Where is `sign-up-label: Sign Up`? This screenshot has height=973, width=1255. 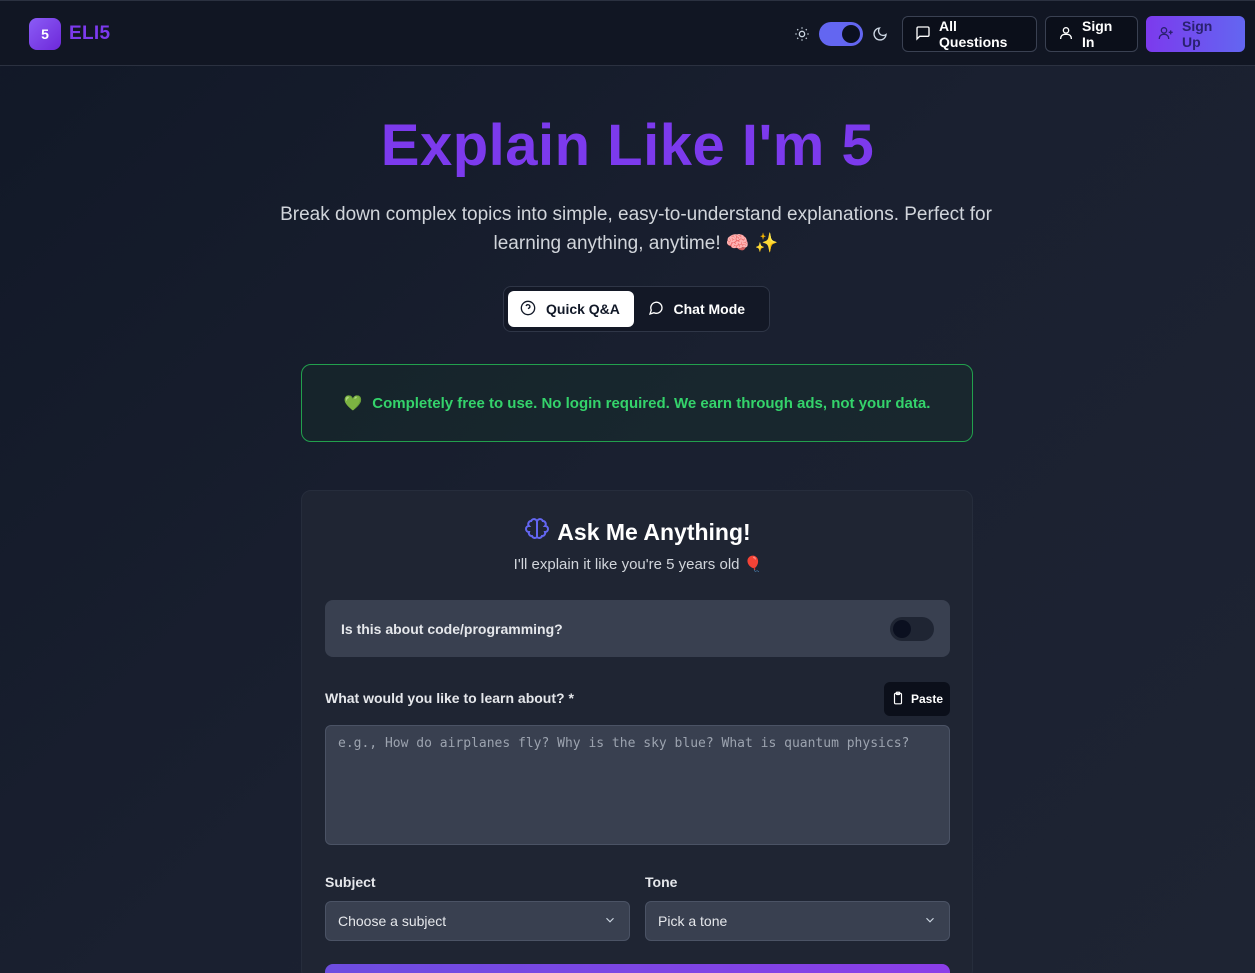
sign-up-label: Sign Up is located at coordinates (1197, 34).